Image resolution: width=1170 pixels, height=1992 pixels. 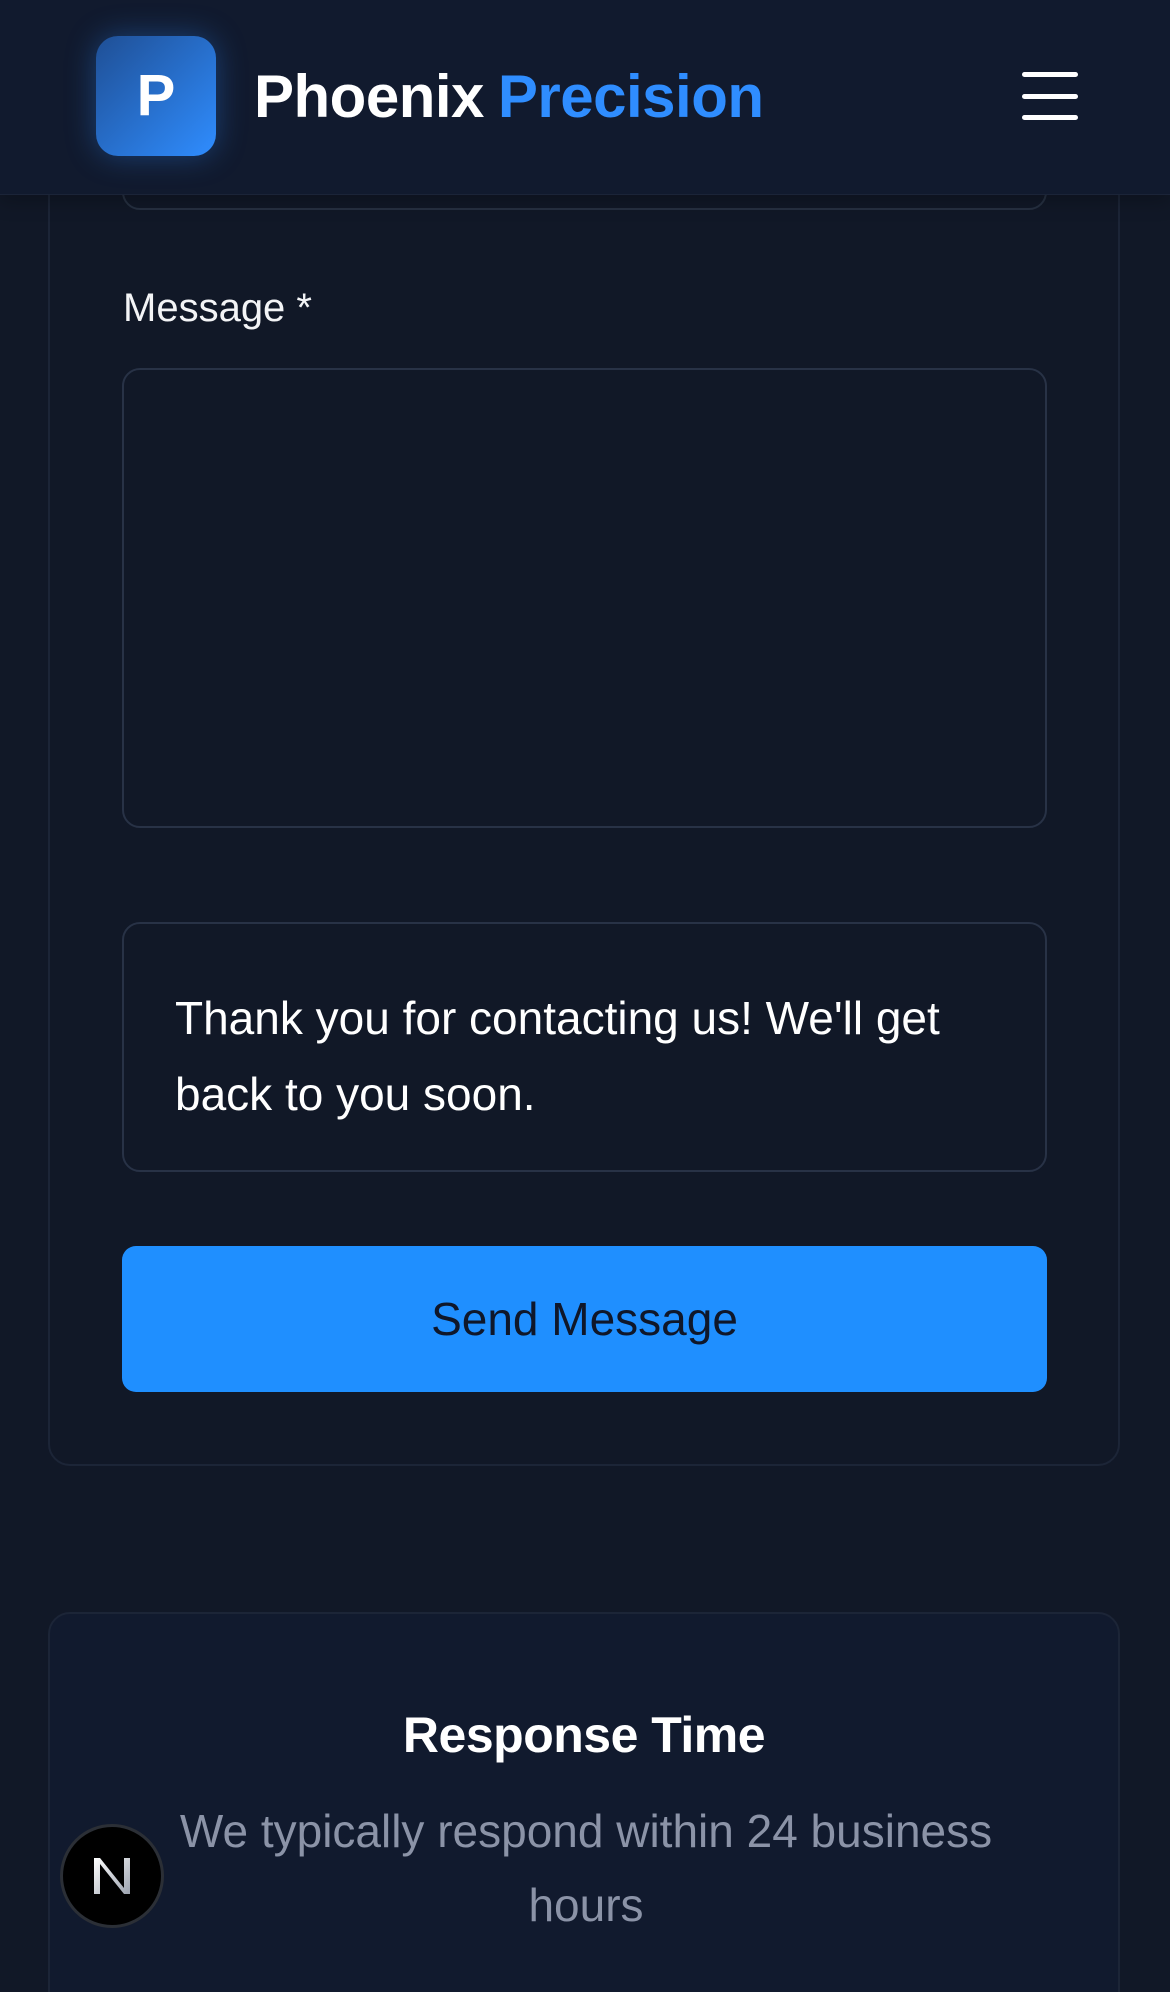 I want to click on brand-name-primary: Phoenix, so click(x=369, y=96).